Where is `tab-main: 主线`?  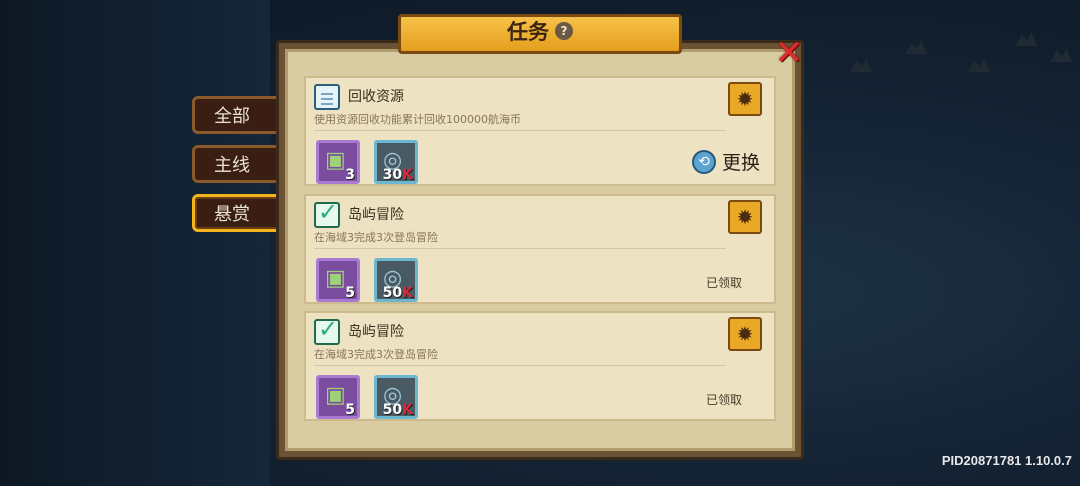
tab-main: 主线 is located at coordinates (238, 164).